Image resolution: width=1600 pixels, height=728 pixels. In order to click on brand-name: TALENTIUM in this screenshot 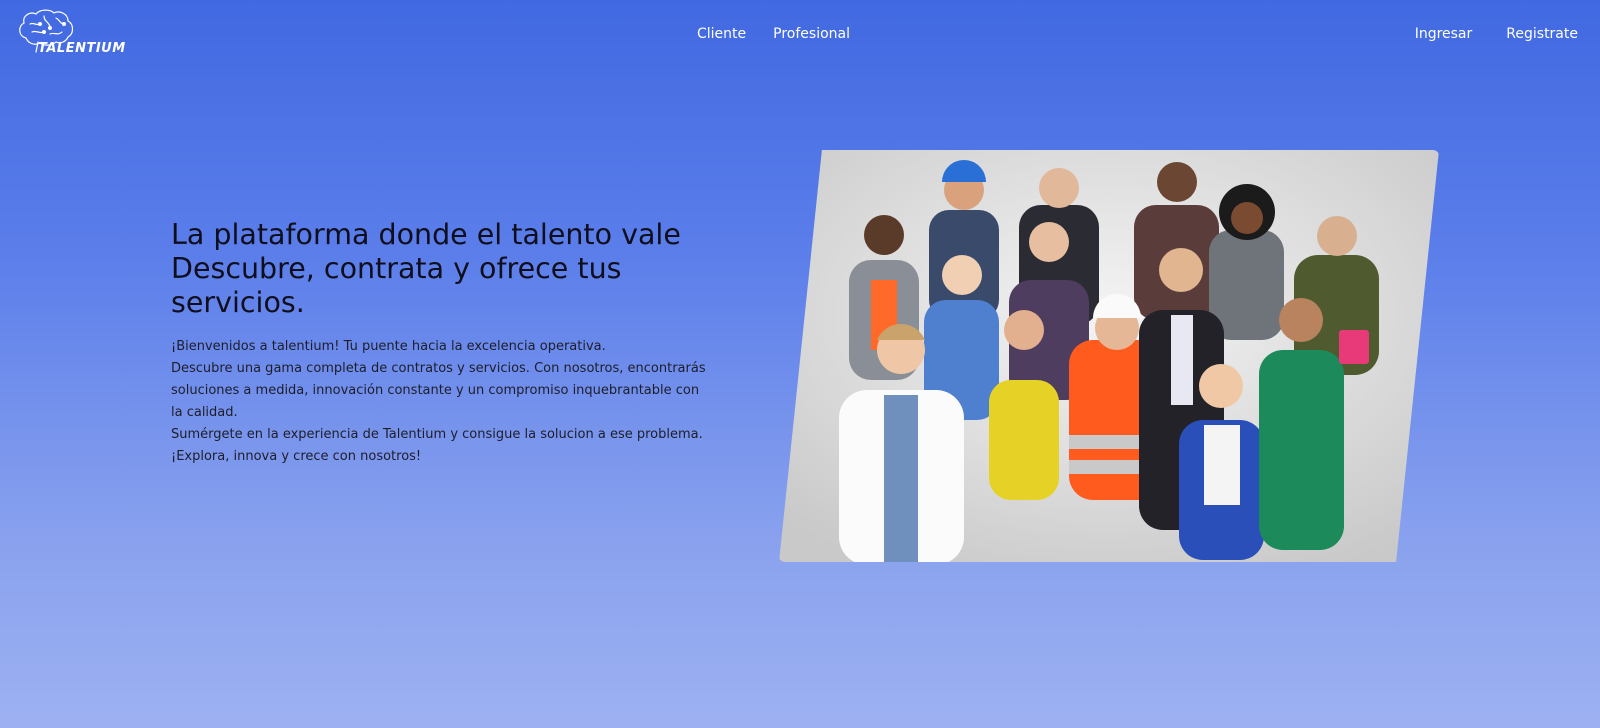, I will do `click(82, 48)`.